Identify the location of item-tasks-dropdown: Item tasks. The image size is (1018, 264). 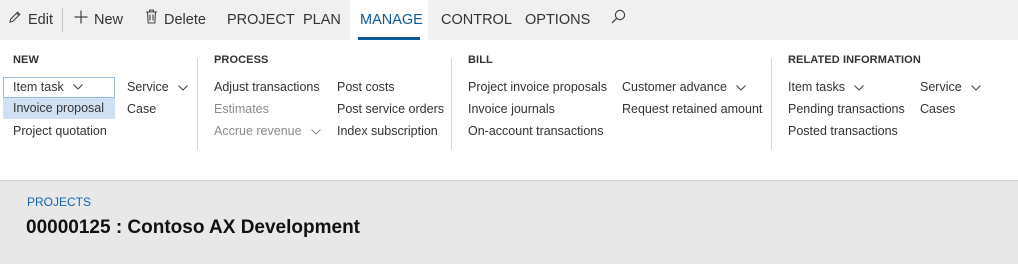
(826, 87).